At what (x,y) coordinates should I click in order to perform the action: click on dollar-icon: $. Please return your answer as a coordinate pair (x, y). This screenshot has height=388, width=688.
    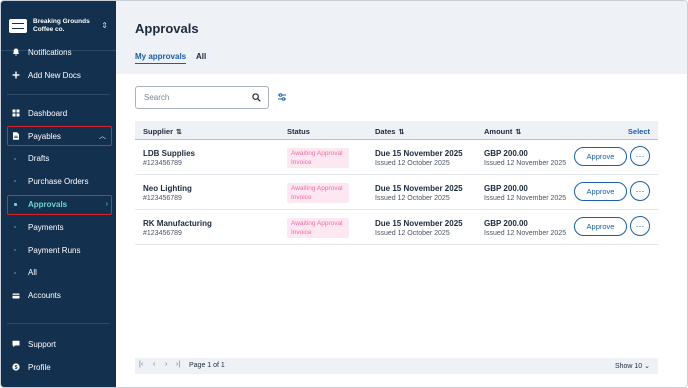
    Looking at the image, I should click on (16, 367).